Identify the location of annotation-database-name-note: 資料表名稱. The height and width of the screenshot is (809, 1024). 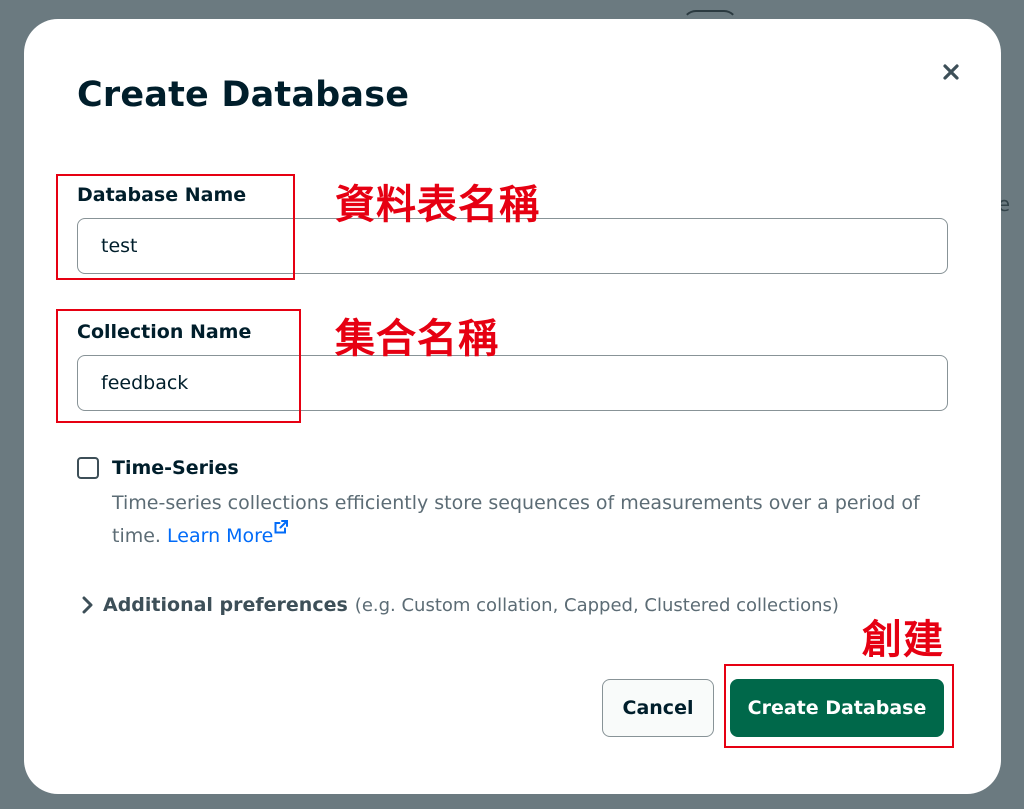
(437, 205).